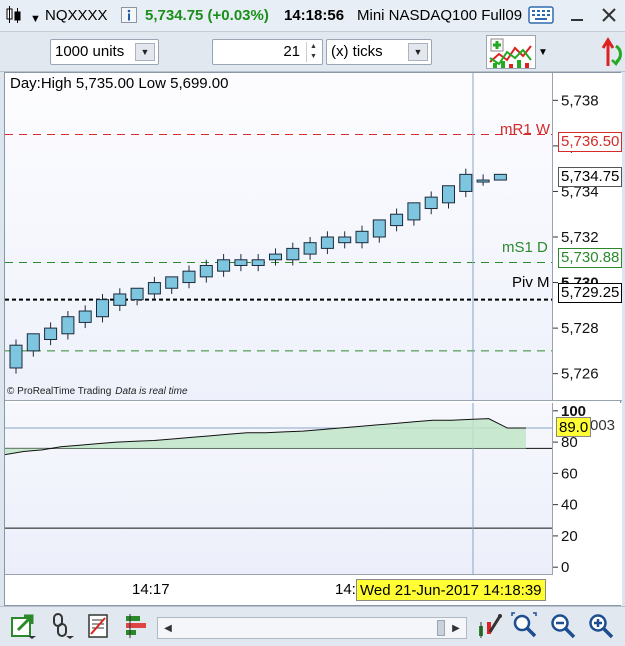  Describe the element at coordinates (59, 391) in the screenshot. I see `copyright-text: © ProRealTime Trading` at that location.